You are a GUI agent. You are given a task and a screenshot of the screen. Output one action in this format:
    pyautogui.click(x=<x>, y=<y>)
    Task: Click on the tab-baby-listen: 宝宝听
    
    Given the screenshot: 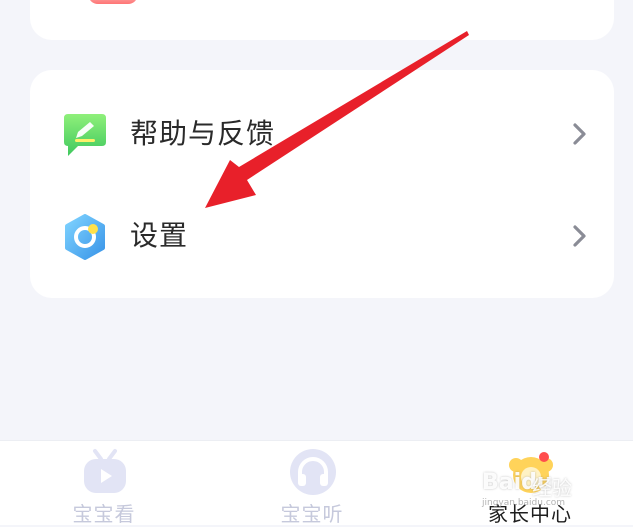 What is the action you would take?
    pyautogui.click(x=312, y=483)
    